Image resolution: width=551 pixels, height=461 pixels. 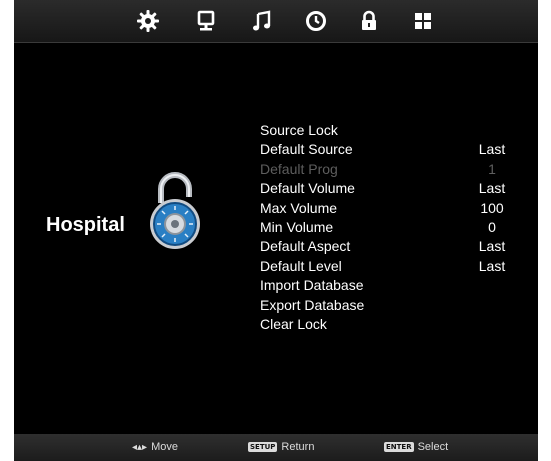 I want to click on menu-item: Import Database, so click(x=395, y=285).